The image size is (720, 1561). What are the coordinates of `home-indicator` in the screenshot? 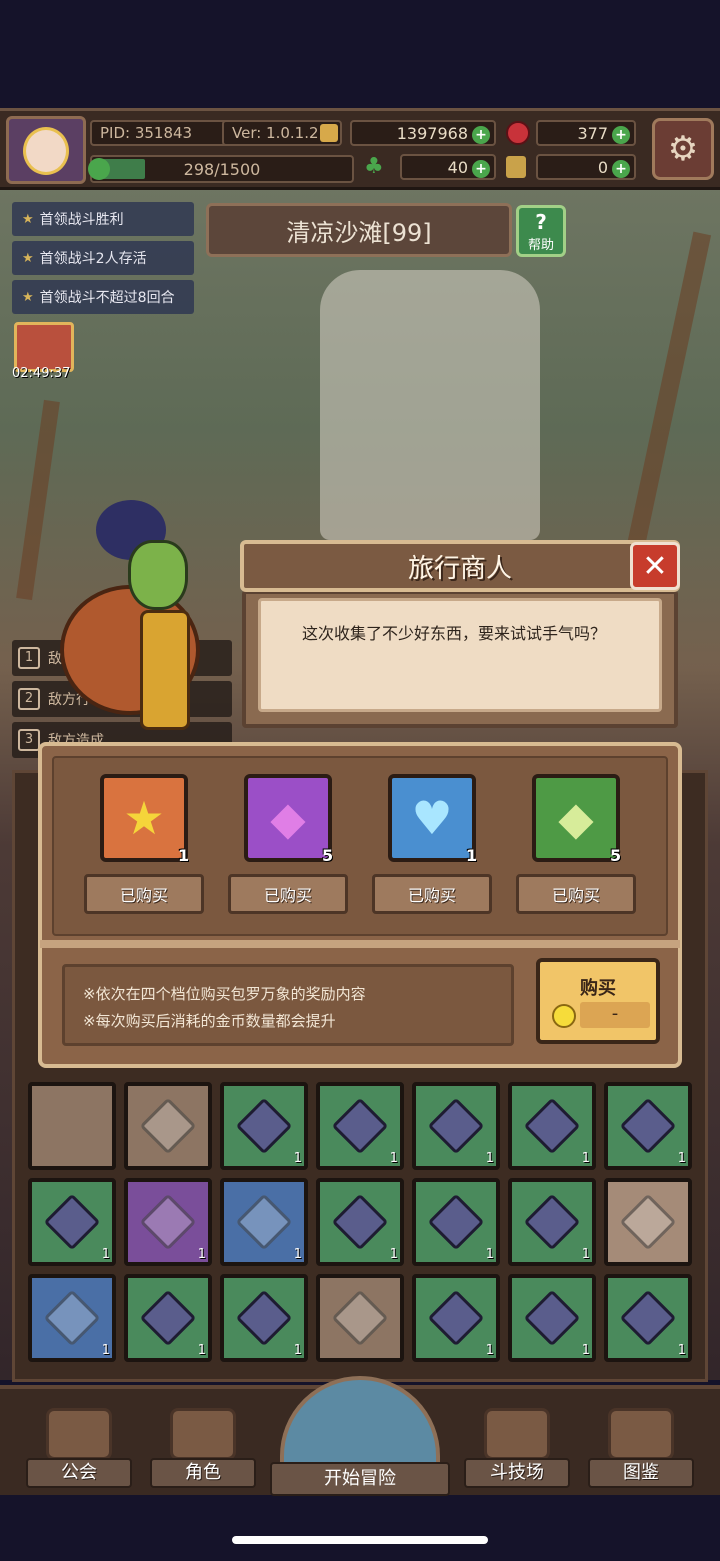 It's located at (360, 1540).